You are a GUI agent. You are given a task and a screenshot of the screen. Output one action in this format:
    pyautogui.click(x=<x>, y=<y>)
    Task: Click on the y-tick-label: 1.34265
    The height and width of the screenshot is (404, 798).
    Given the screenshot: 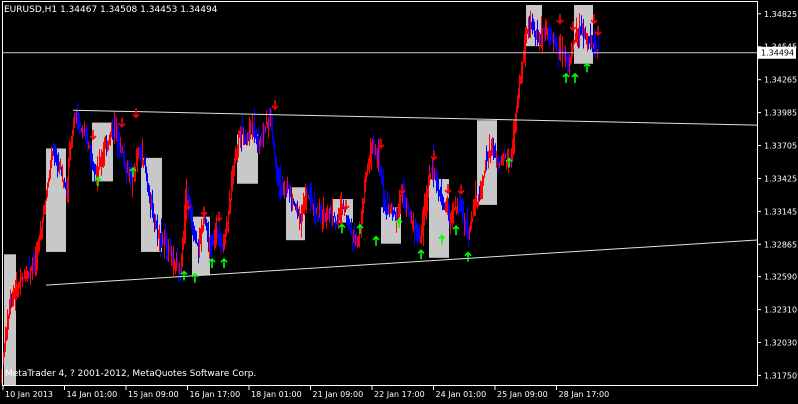 What is the action you would take?
    pyautogui.click(x=780, y=80)
    